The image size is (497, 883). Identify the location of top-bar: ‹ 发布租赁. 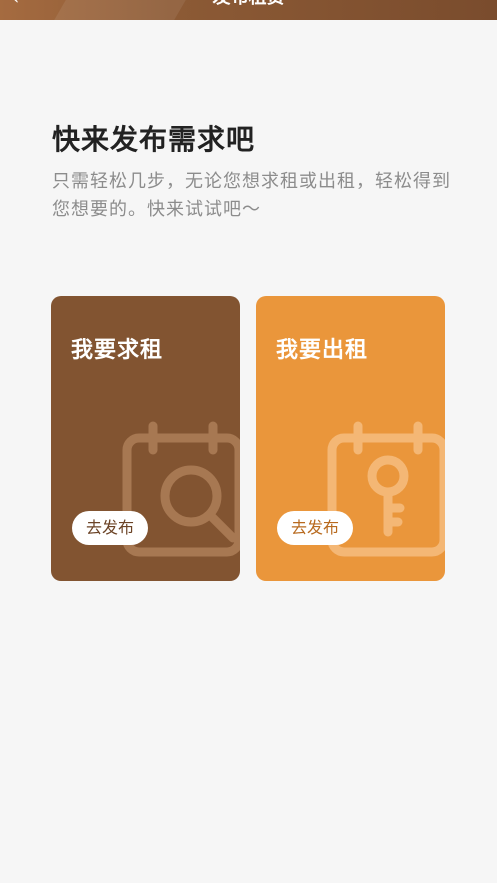
(248, 10).